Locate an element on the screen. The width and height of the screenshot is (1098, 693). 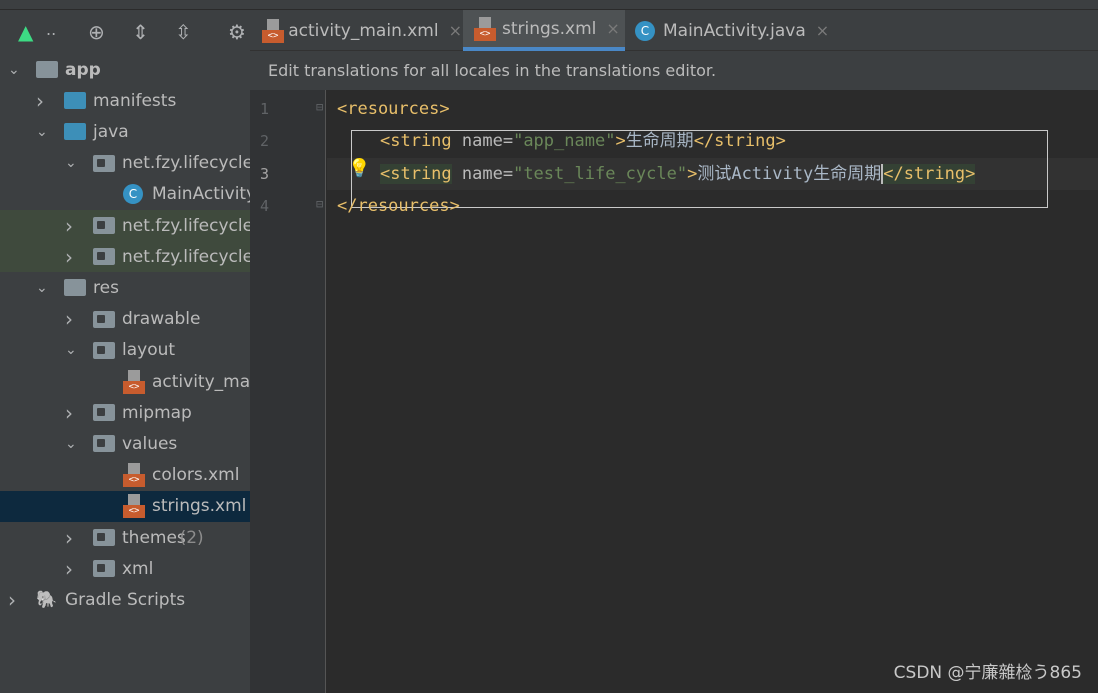
line-number: 2 is located at coordinates (265, 141).